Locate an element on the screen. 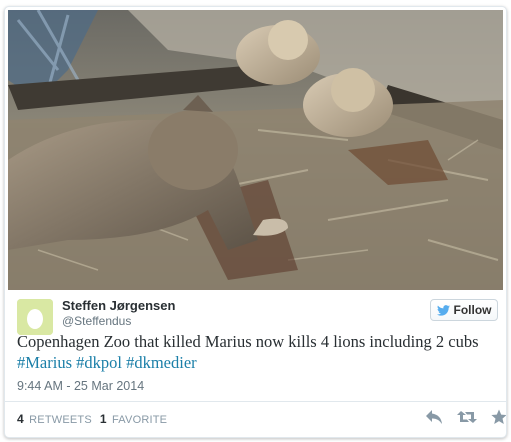  hashtag-link: #dkmedier is located at coordinates (161, 362).